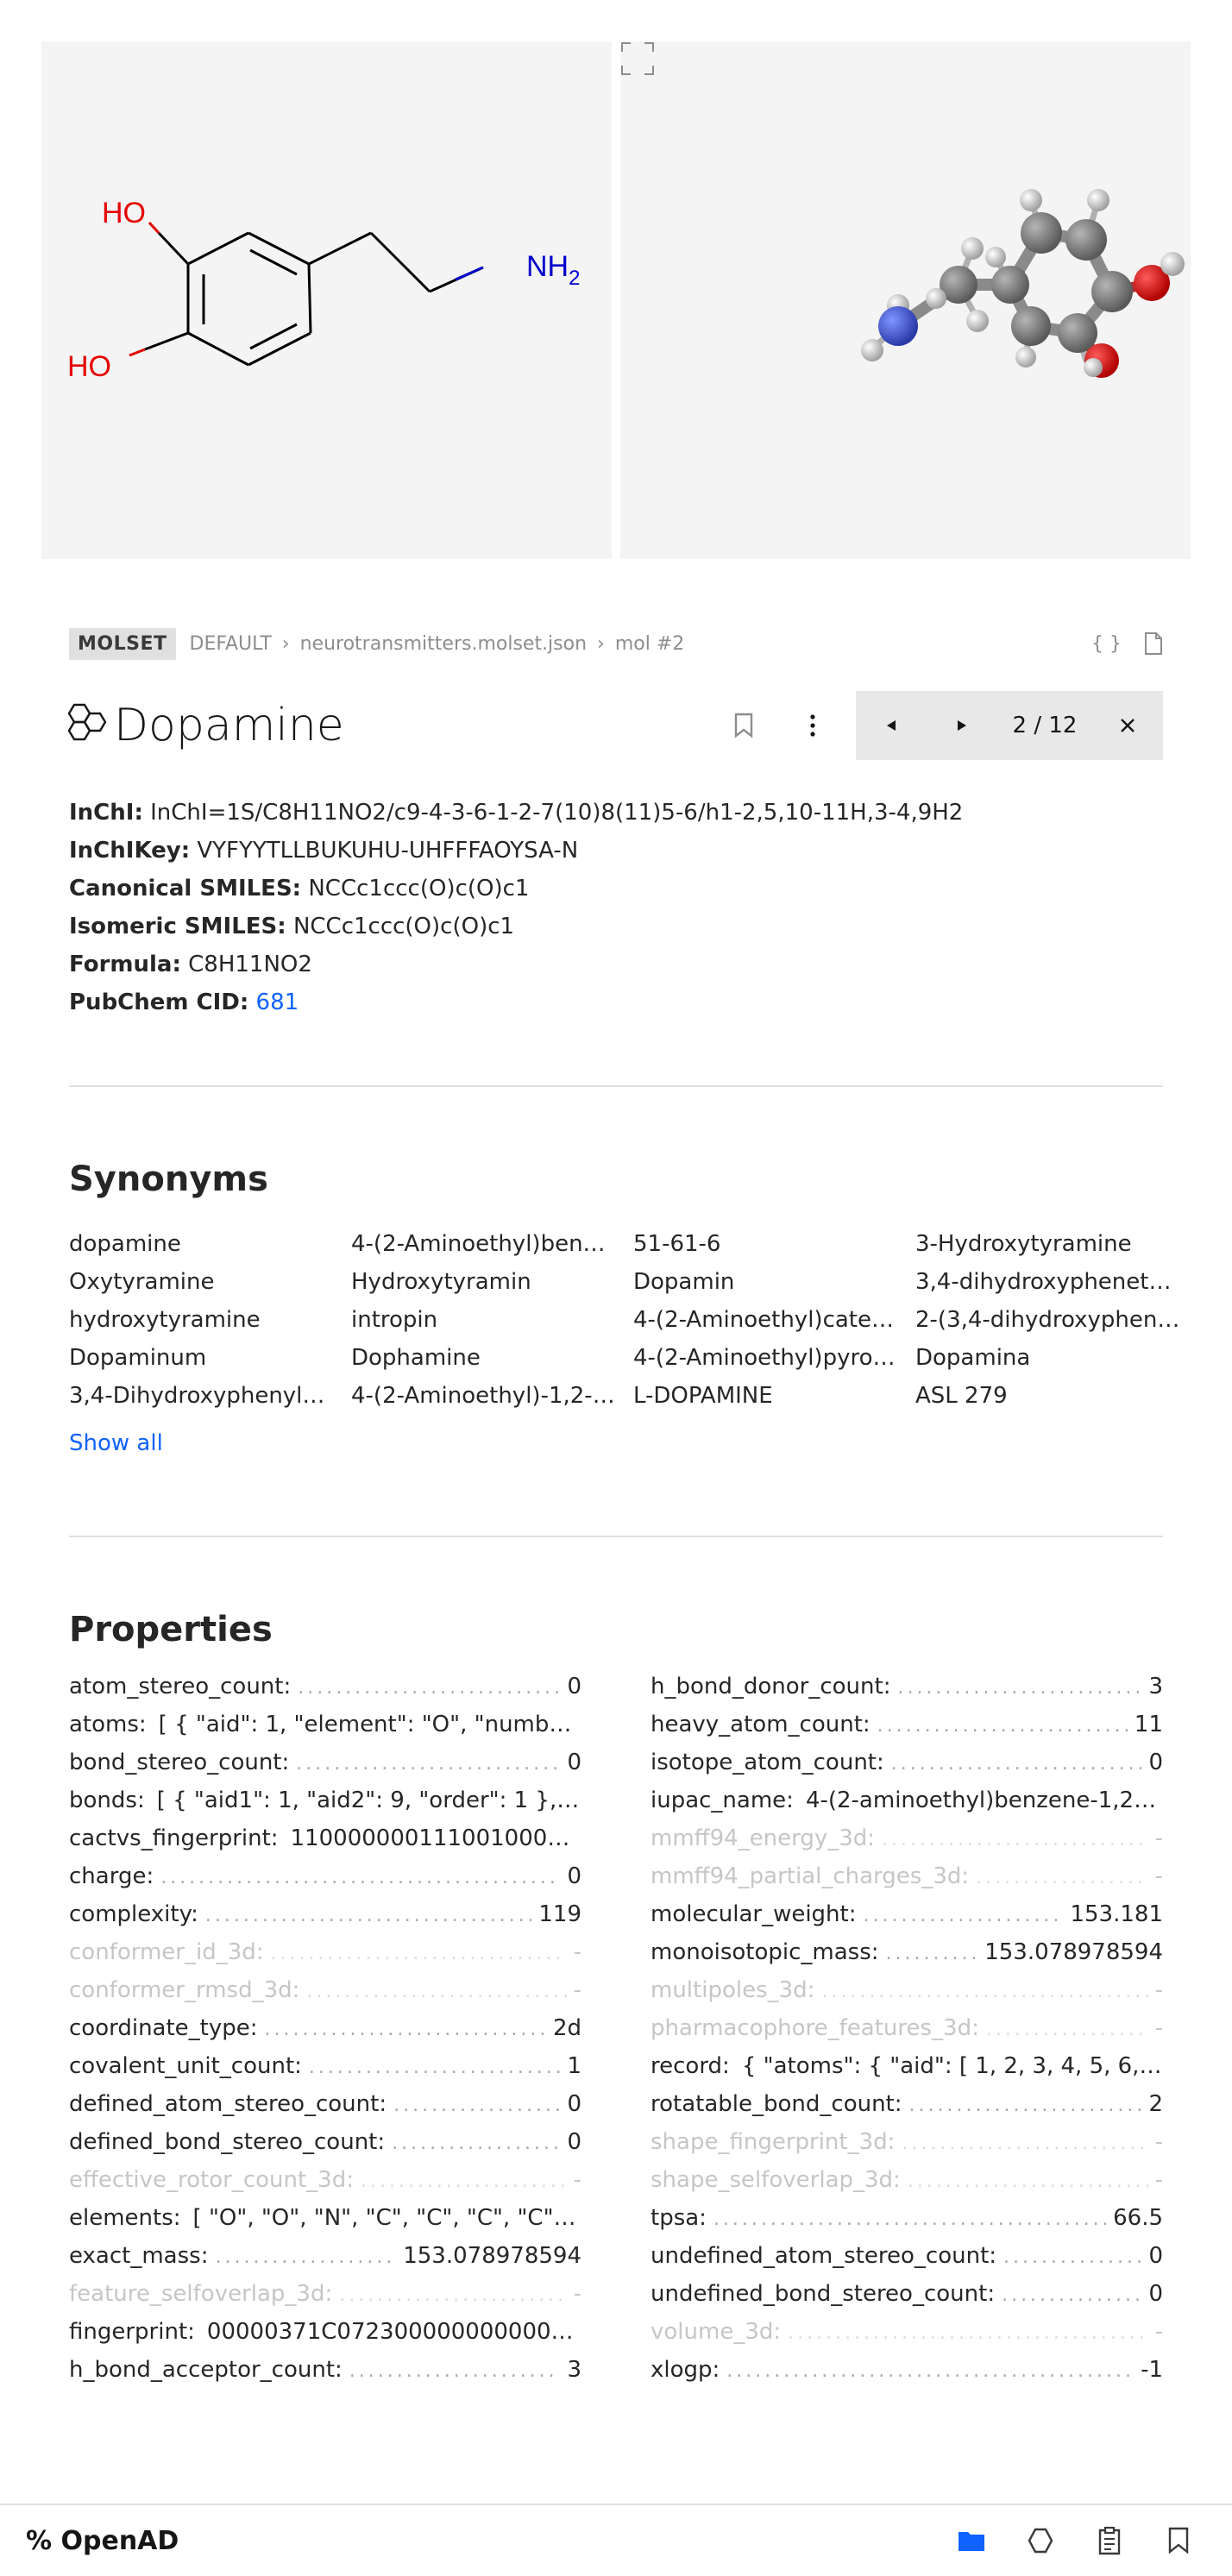  What do you see at coordinates (116, 1443) in the screenshot?
I see `show-all-synonyms-link: Show all` at bounding box center [116, 1443].